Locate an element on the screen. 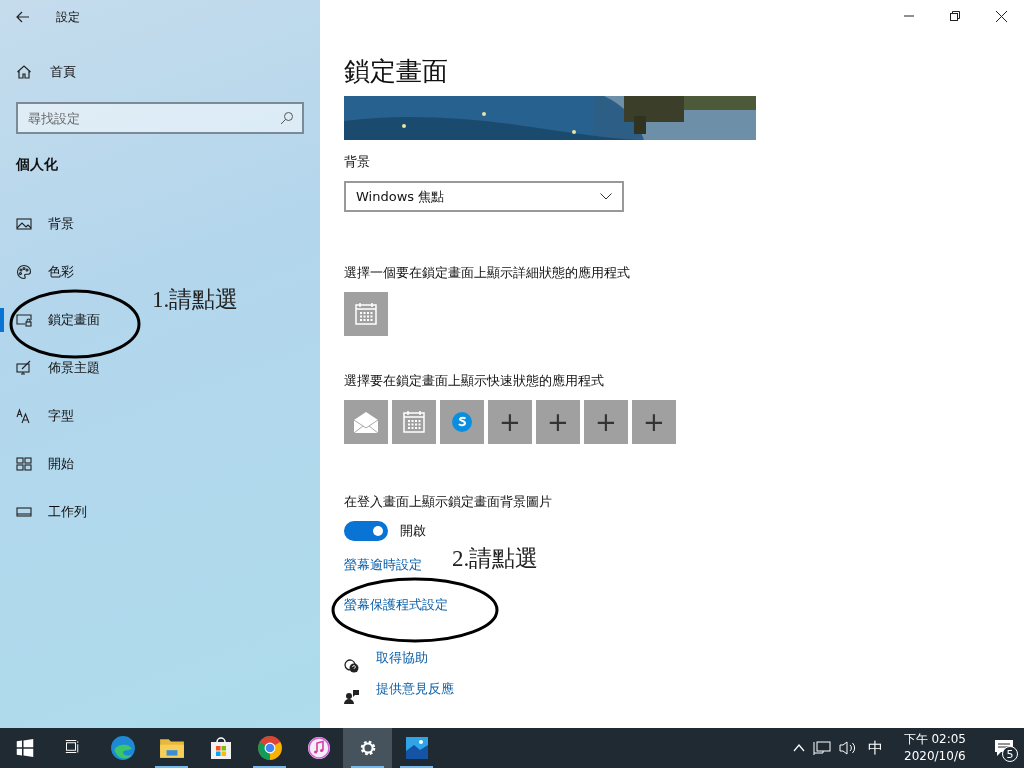 This screenshot has width=1024, height=768. palette-icon is located at coordinates (24, 272).